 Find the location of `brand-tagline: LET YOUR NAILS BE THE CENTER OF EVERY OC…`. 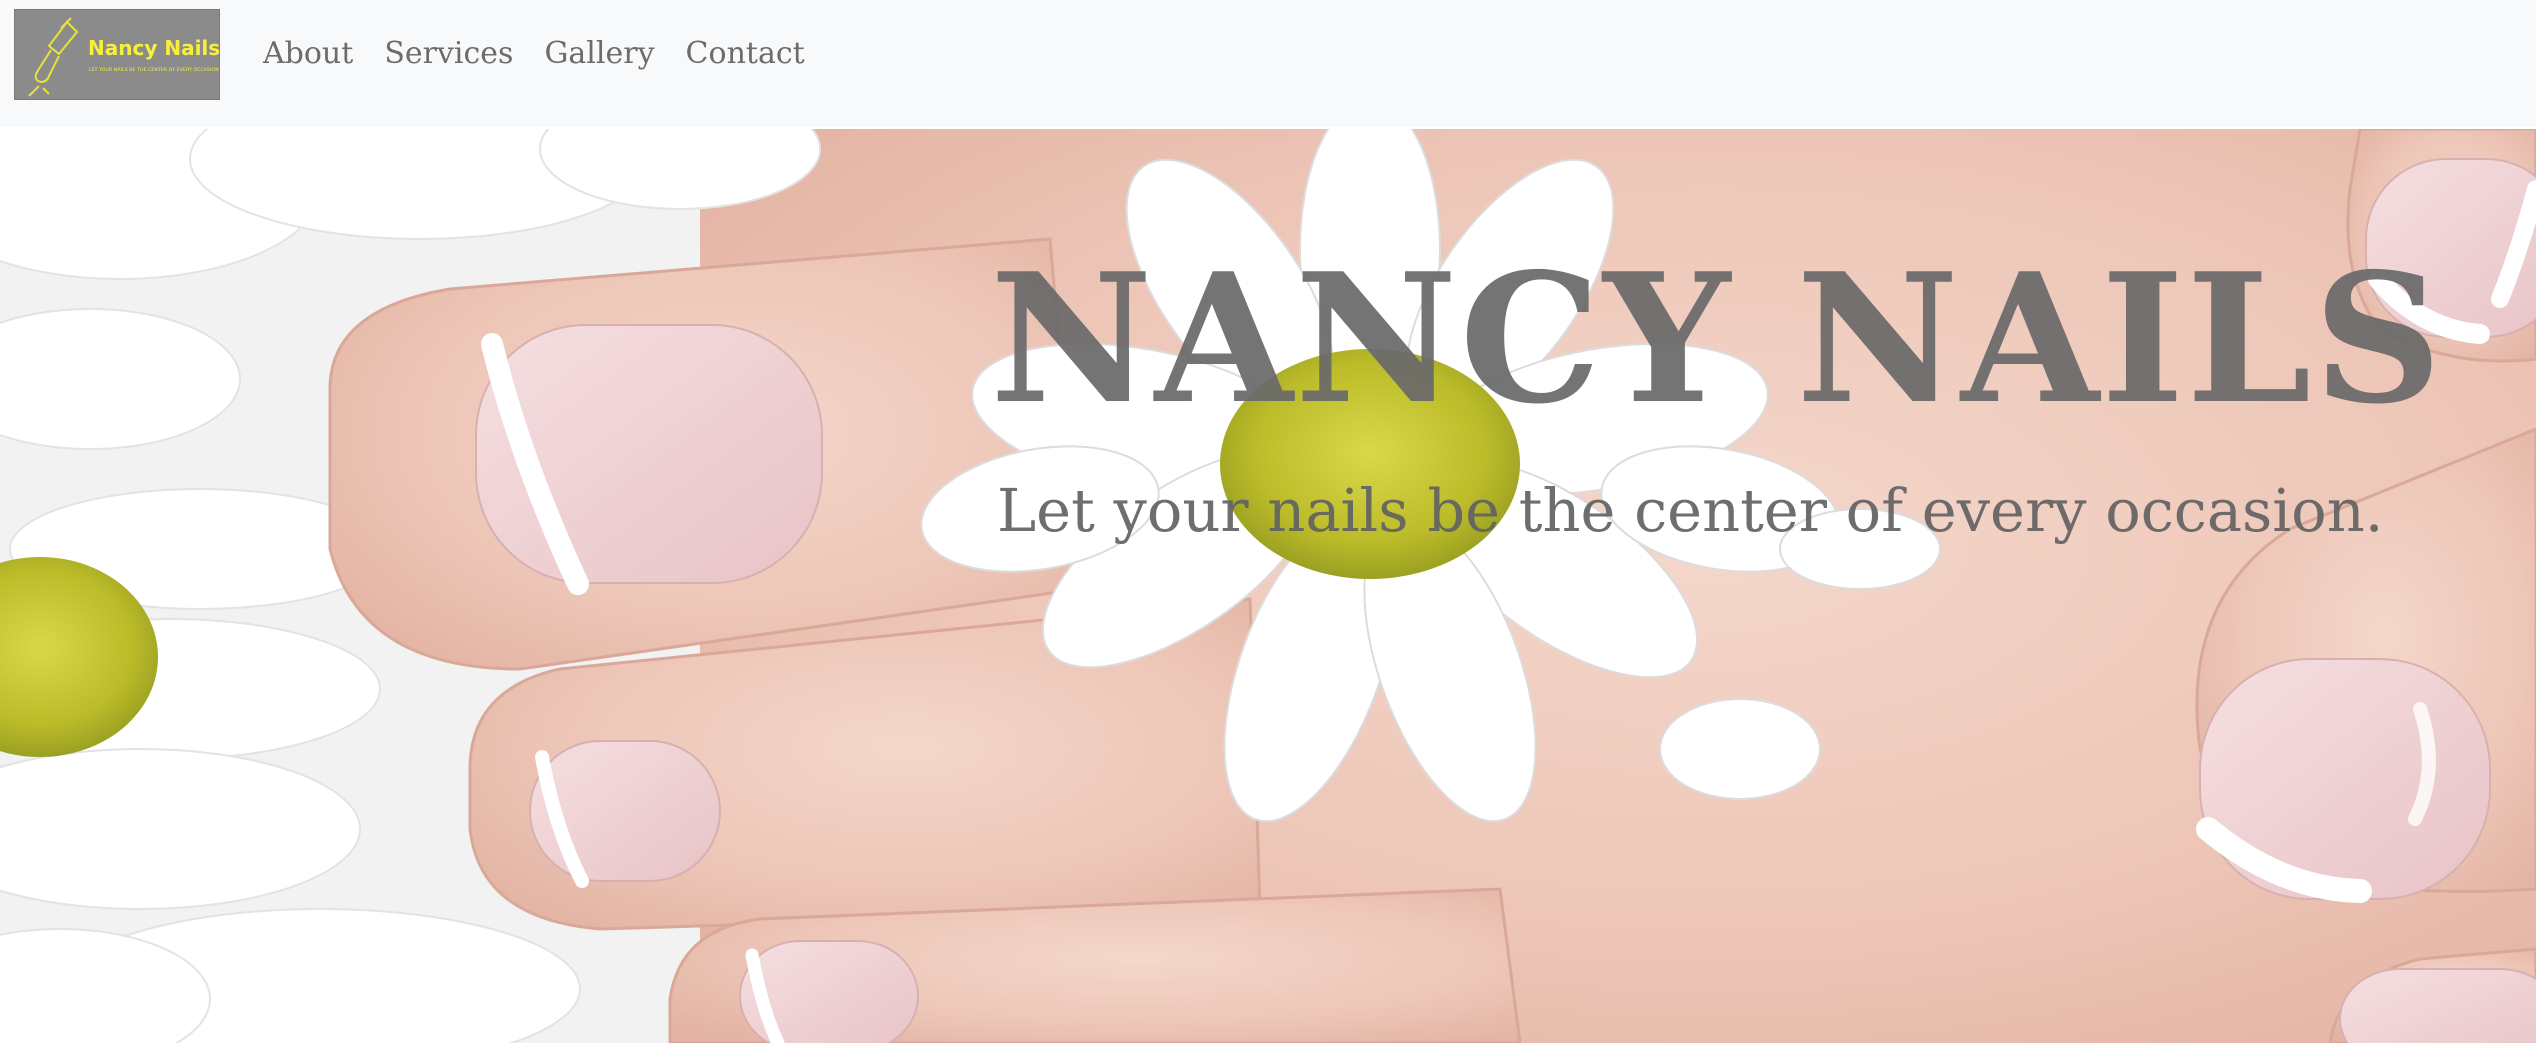

brand-tagline: LET YOUR NAILS BE THE CENTER OF EVERY OC… is located at coordinates (154, 70).